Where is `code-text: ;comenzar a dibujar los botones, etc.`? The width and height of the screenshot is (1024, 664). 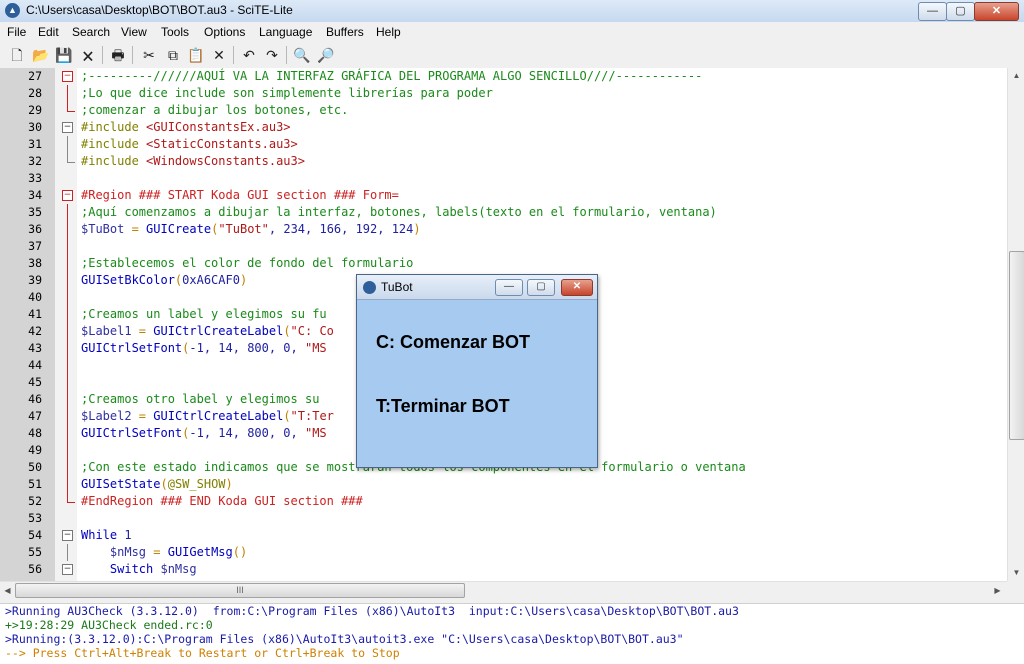
code-text: ;comenzar a dibujar los botones, etc. is located at coordinates (214, 110).